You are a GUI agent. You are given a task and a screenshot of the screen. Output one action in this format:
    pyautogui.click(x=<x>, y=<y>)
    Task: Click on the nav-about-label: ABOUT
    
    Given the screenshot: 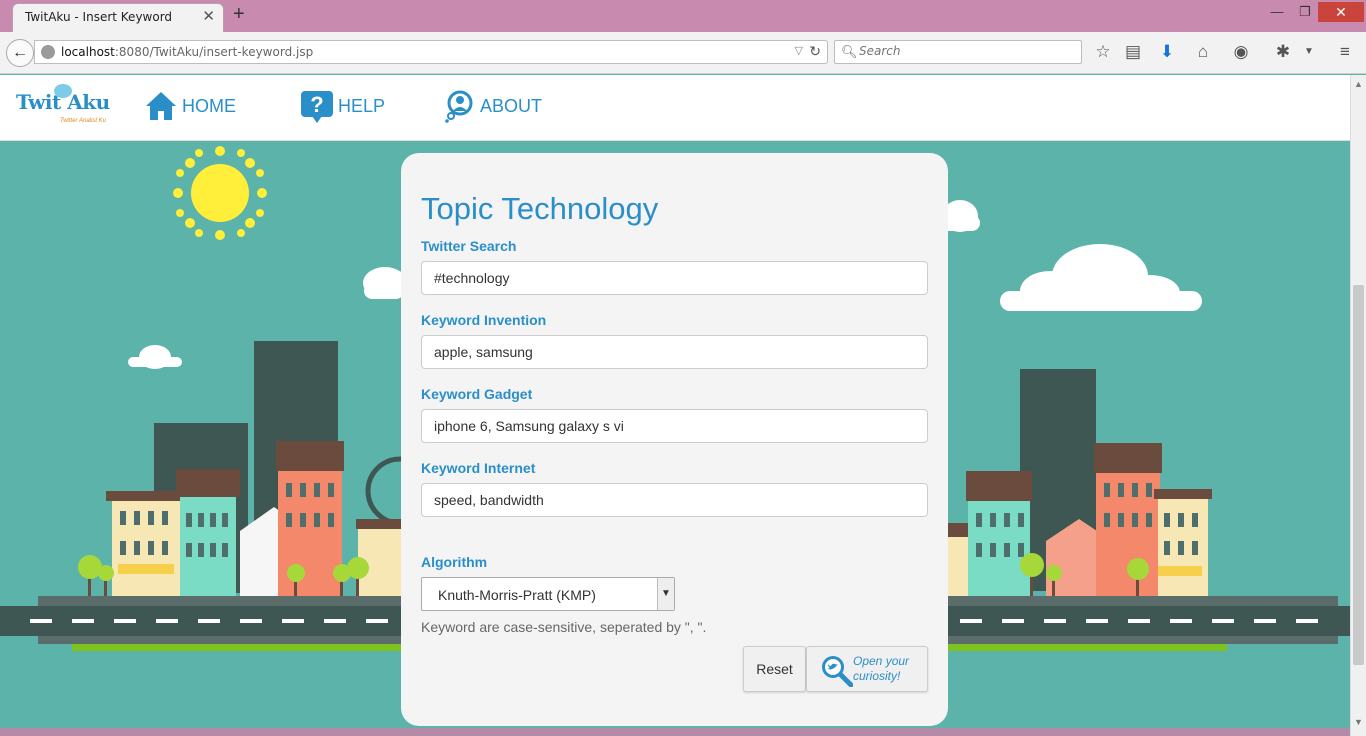 What is the action you would take?
    pyautogui.click(x=511, y=105)
    